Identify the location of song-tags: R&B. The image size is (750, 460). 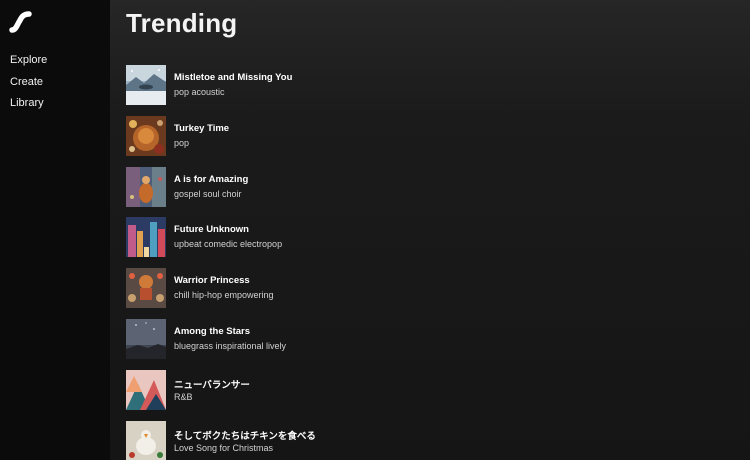
(183, 396).